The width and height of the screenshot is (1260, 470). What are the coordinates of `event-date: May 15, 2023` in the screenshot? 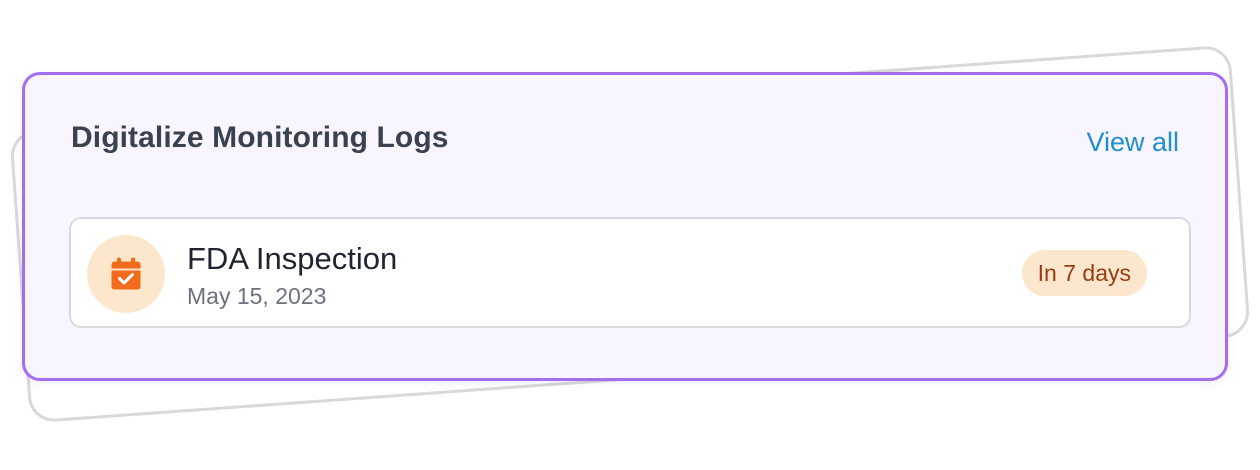 It's located at (257, 296).